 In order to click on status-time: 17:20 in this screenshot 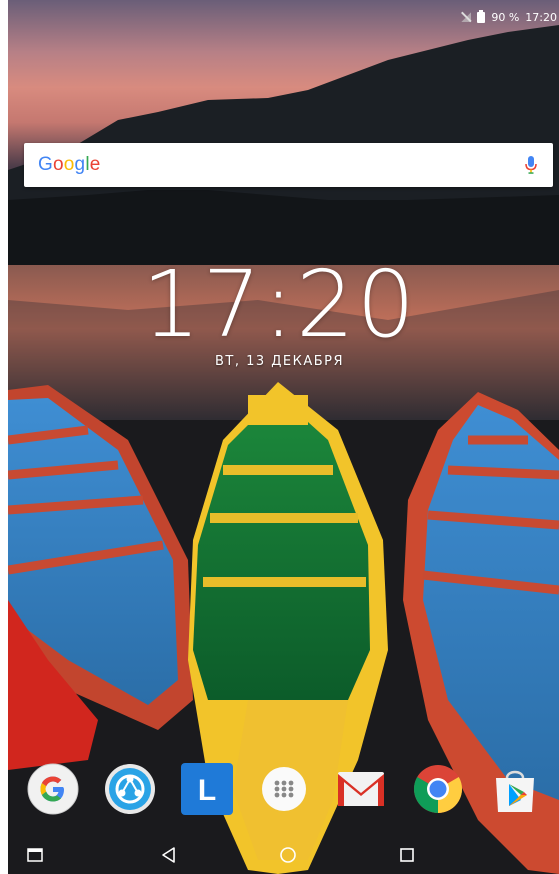, I will do `click(541, 17)`.